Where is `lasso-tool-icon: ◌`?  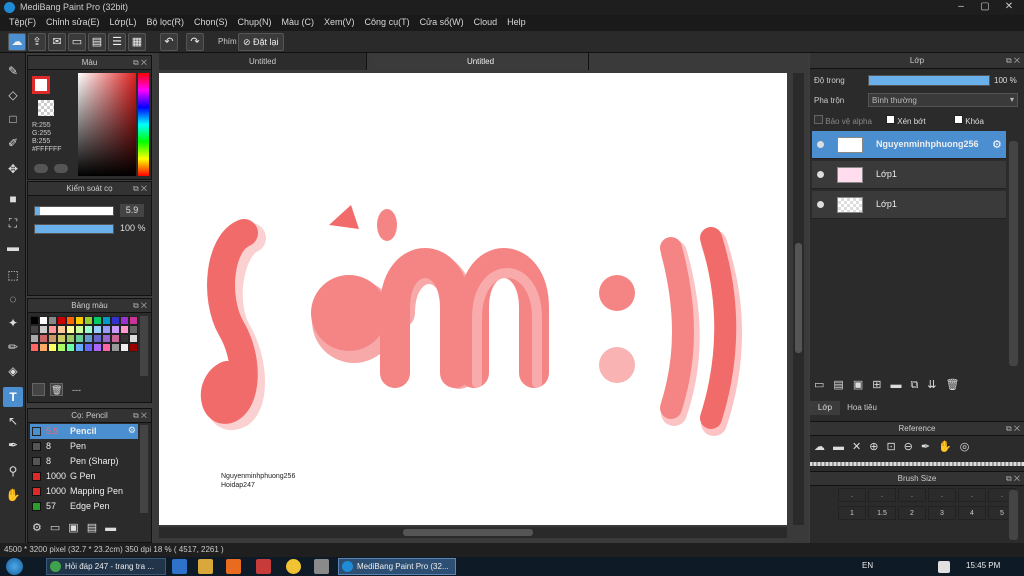
lasso-tool-icon: ◌ is located at coordinates (13, 299).